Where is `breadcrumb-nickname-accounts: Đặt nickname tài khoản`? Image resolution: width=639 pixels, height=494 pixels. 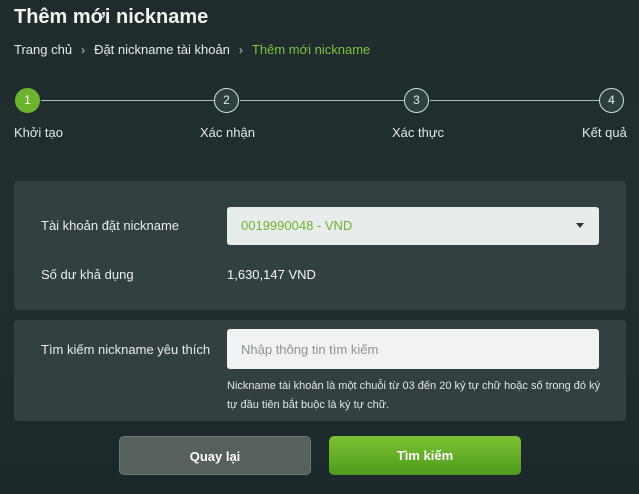 breadcrumb-nickname-accounts: Đặt nickname tài khoản is located at coordinates (162, 49).